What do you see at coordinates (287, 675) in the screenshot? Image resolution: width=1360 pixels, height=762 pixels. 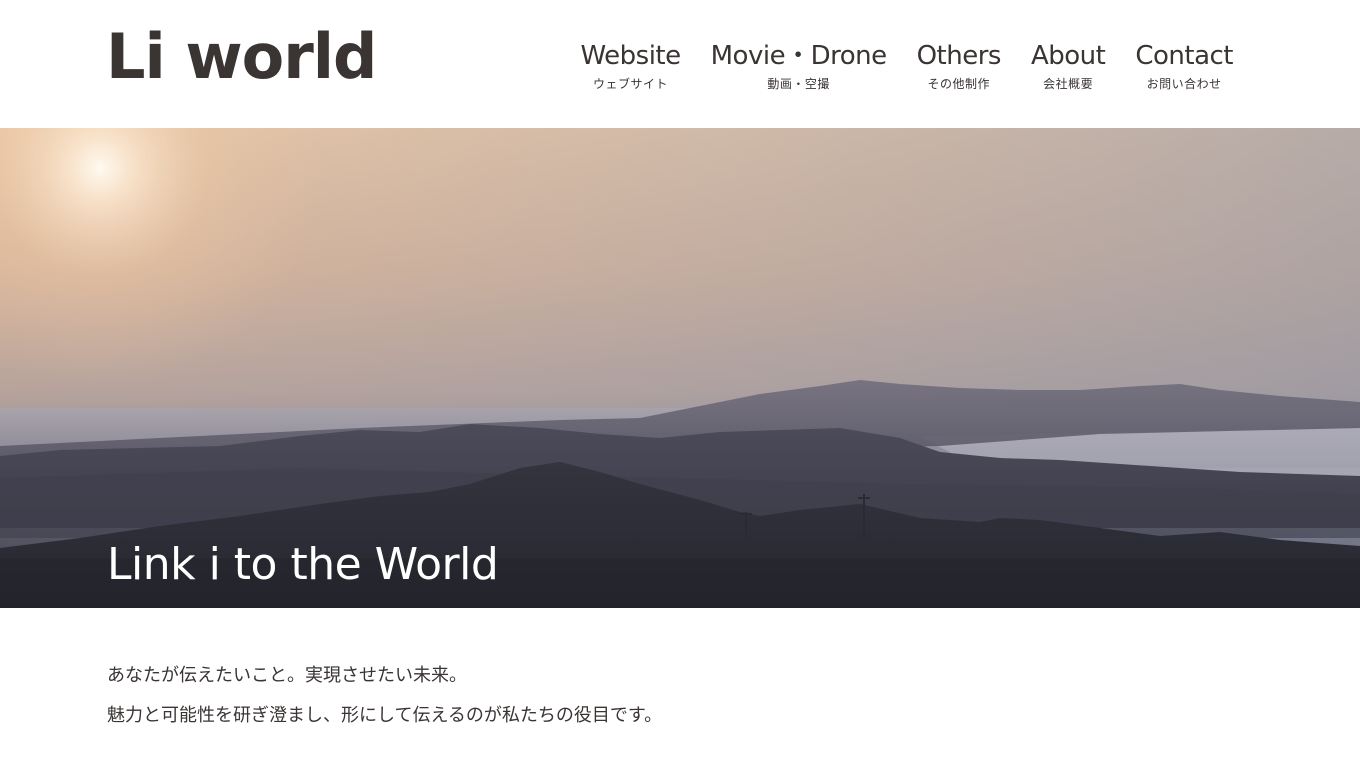 I see `intro-line-1: あなたが伝えたいこと。実現させたい未来。` at bounding box center [287, 675].